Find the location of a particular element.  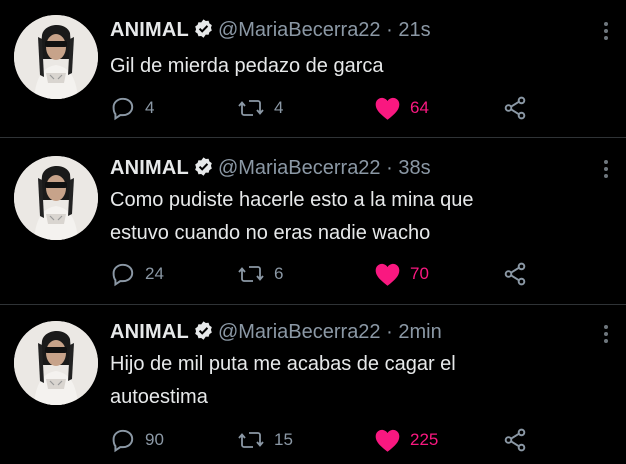

reply-count: 90 is located at coordinates (154, 439).